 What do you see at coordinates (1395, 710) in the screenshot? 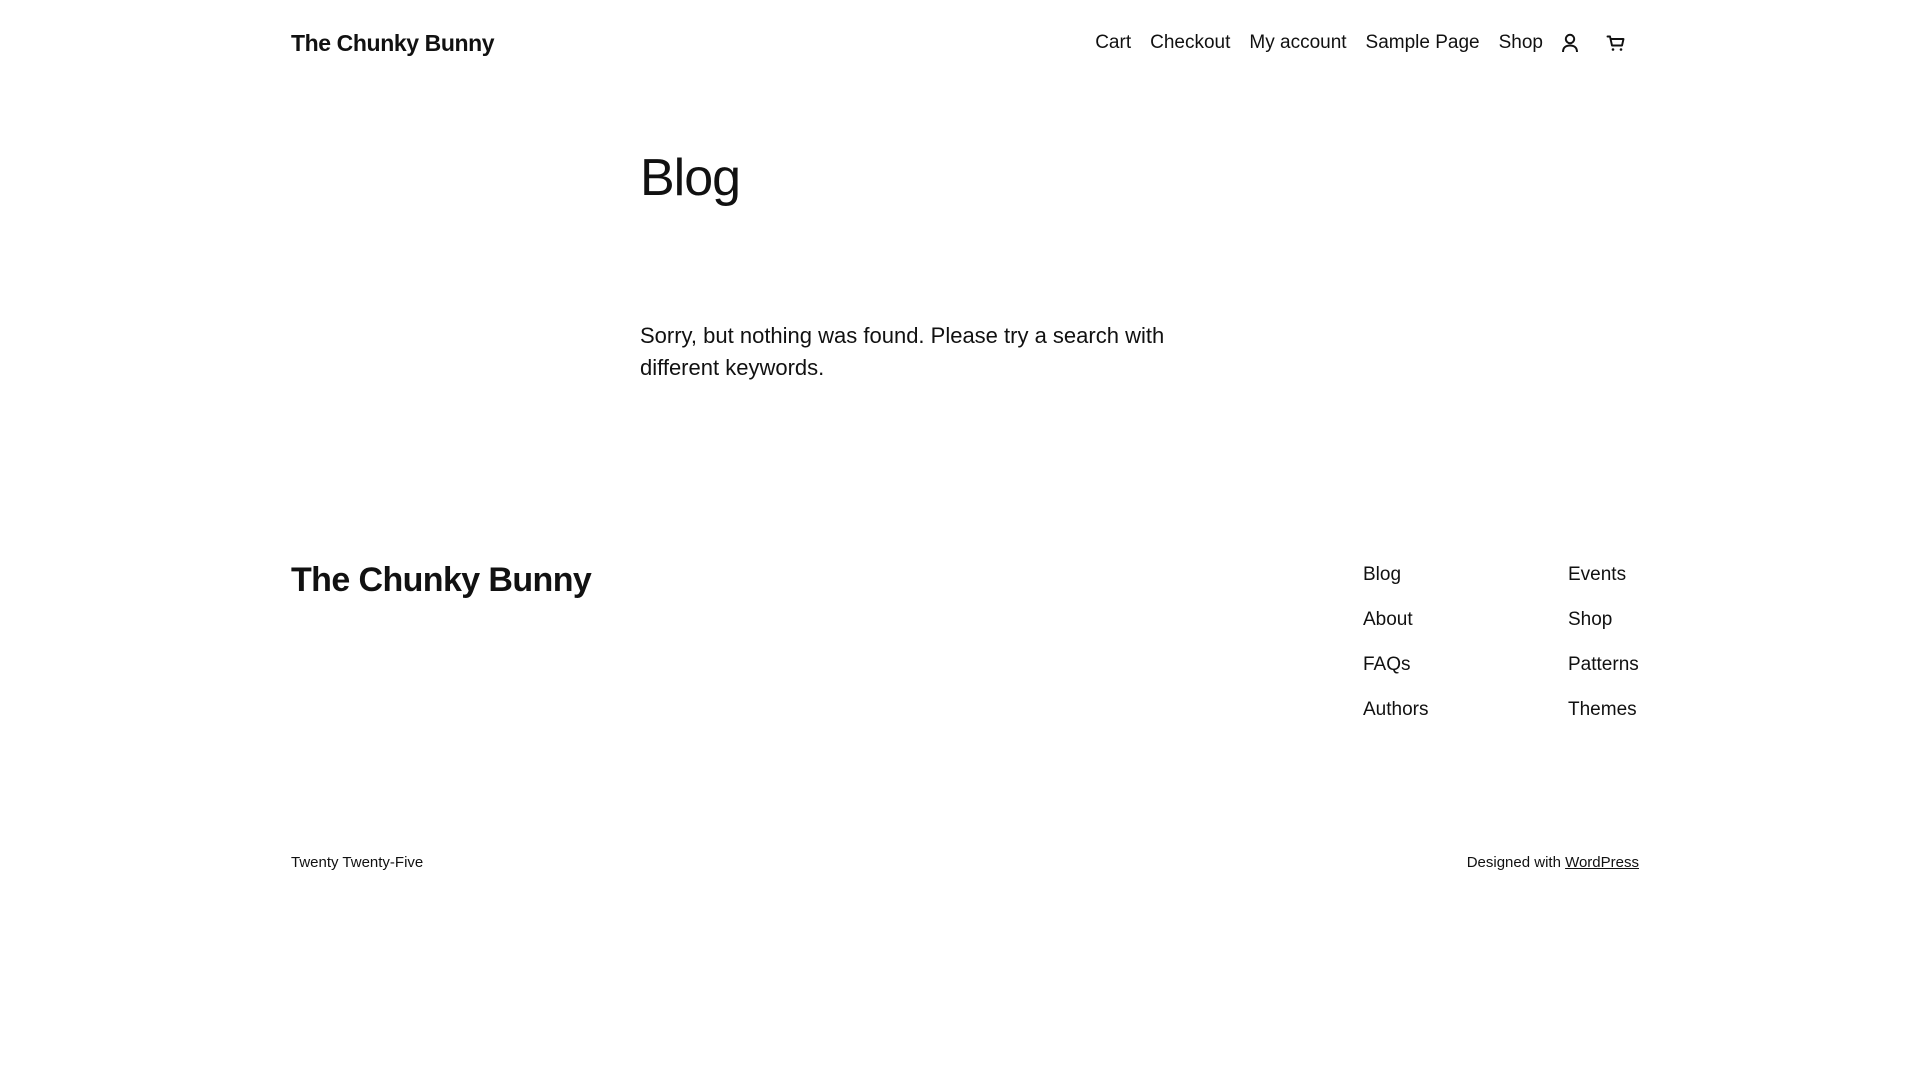
I see `footer-link-authors: Authors` at bounding box center [1395, 710].